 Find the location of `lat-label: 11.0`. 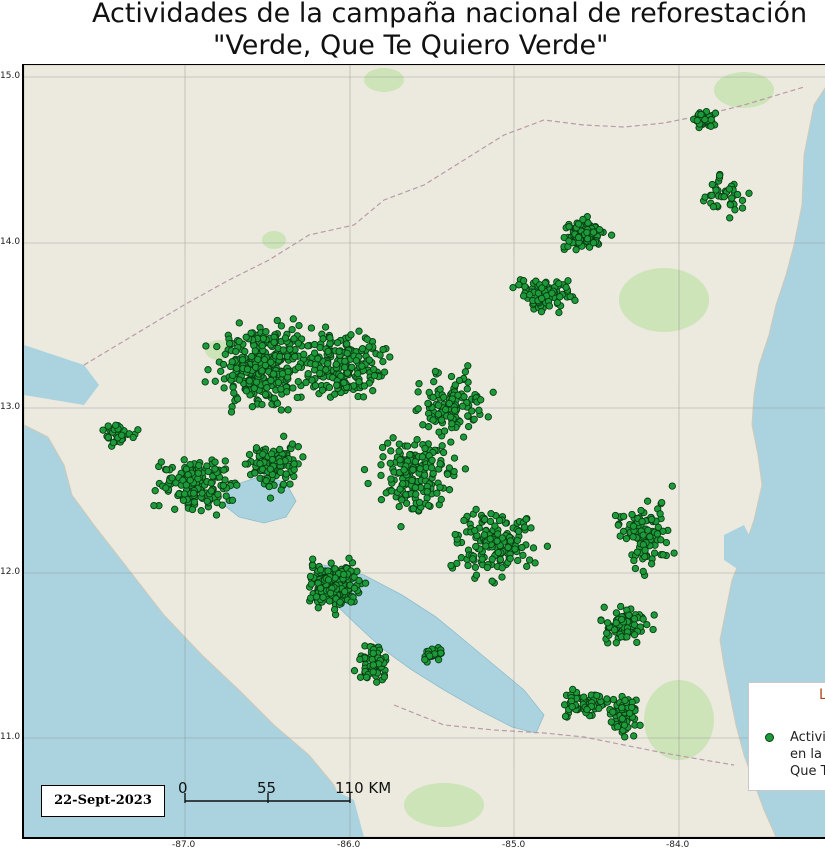

lat-label: 11.0 is located at coordinates (10, 737).